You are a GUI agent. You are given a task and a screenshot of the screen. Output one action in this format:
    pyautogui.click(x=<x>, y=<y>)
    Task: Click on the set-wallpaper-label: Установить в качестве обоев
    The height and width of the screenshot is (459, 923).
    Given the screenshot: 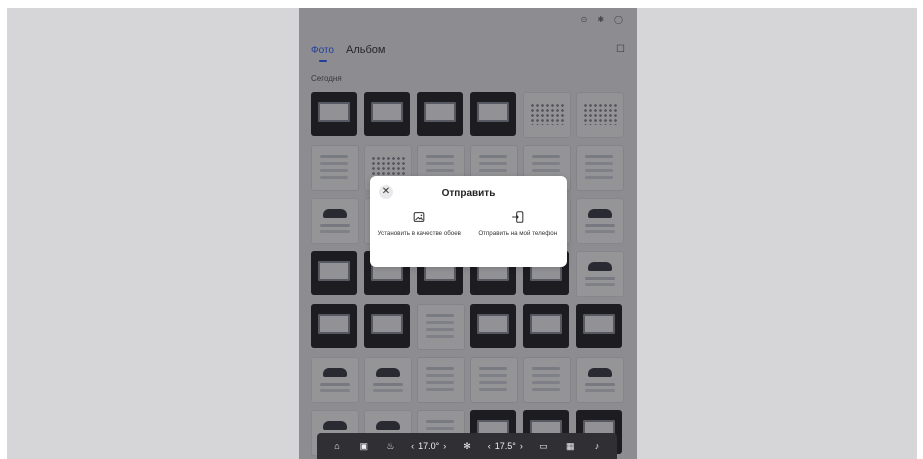 What is the action you would take?
    pyautogui.click(x=419, y=233)
    